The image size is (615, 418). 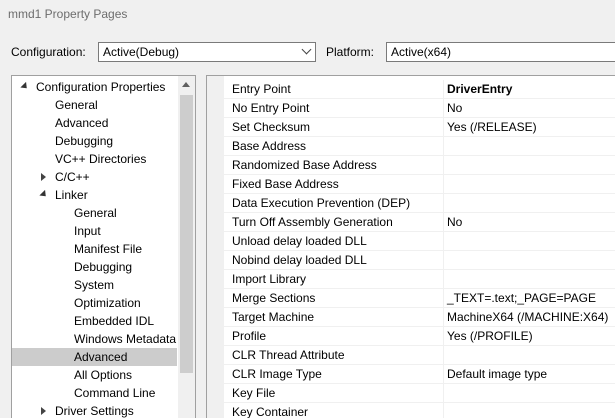 I want to click on platform-value: Active(x64), so click(x=421, y=52).